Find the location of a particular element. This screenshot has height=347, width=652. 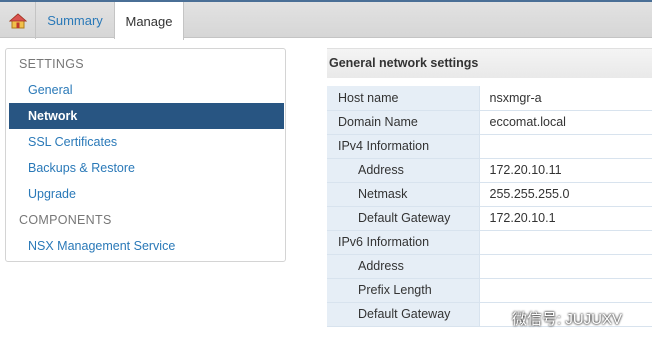

table-row: Address is located at coordinates (489, 266).